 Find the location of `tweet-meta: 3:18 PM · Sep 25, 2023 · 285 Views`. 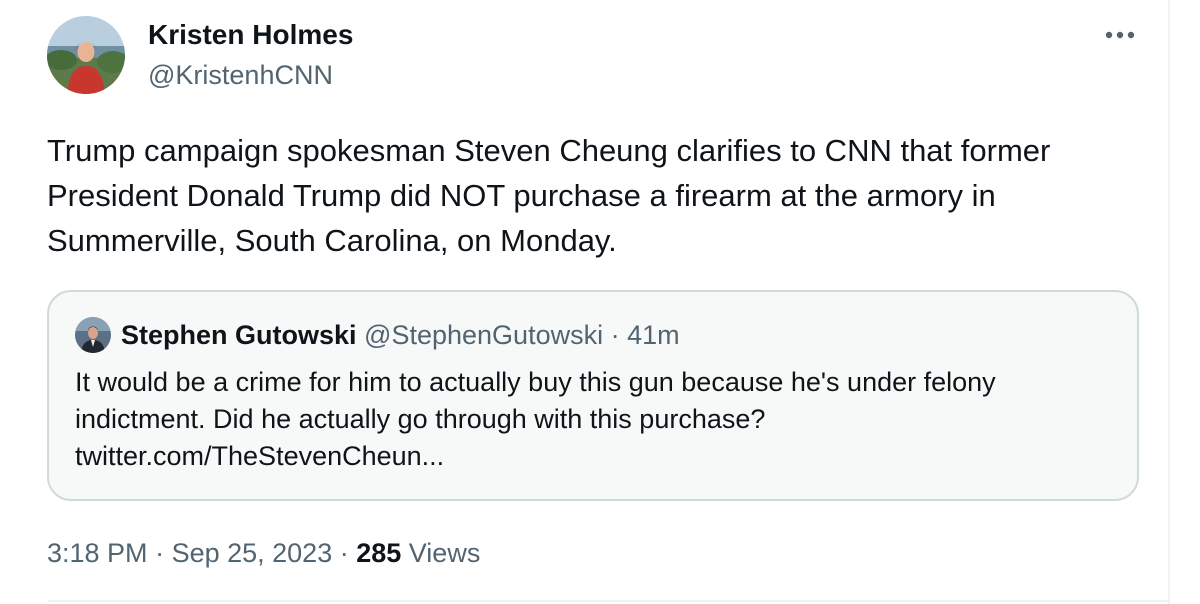

tweet-meta: 3:18 PM · Sep 25, 2023 · 285 Views is located at coordinates (263, 553).